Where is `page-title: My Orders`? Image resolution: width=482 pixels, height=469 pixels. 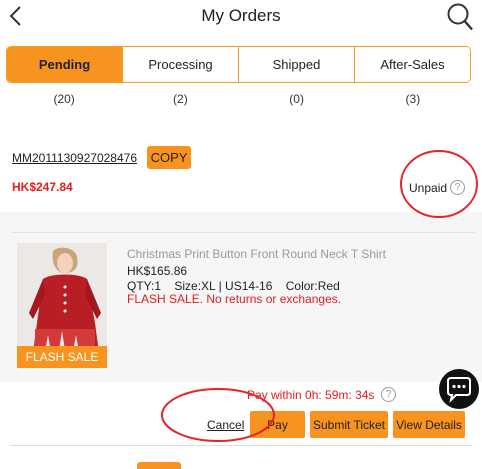
page-title: My Orders is located at coordinates (241, 15).